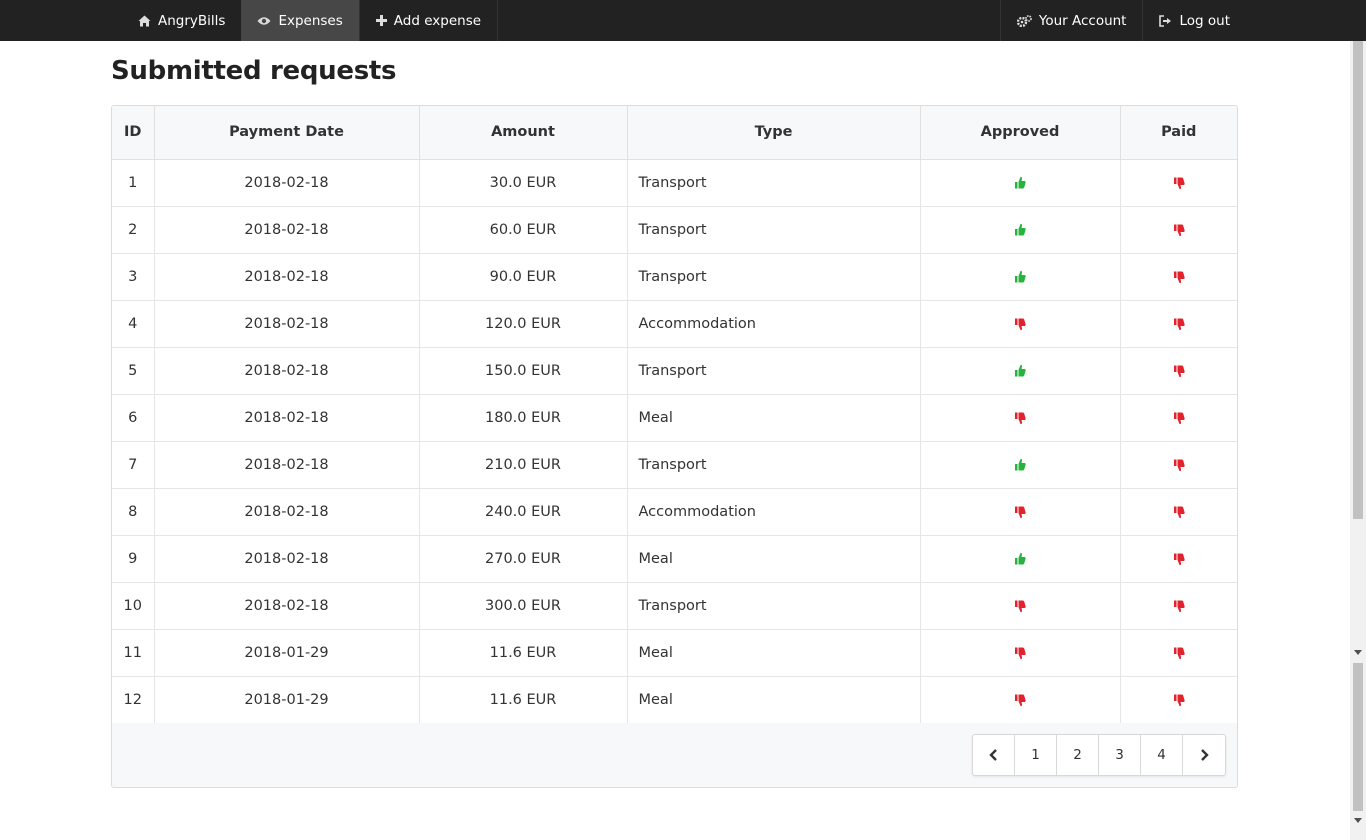  I want to click on cell-amount: 180.0 EUR, so click(523, 417).